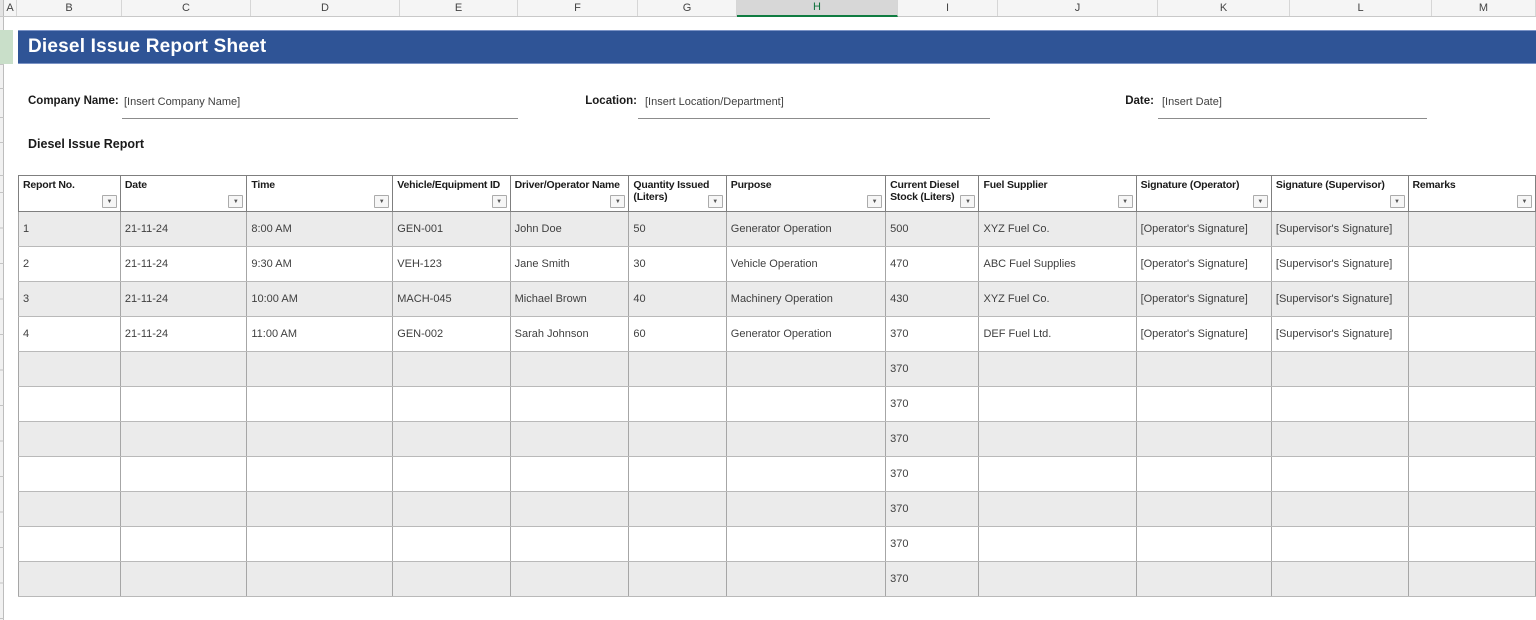 The width and height of the screenshot is (1536, 620). Describe the element at coordinates (806, 334) in the screenshot. I see `table-cell: Generator Operation` at that location.